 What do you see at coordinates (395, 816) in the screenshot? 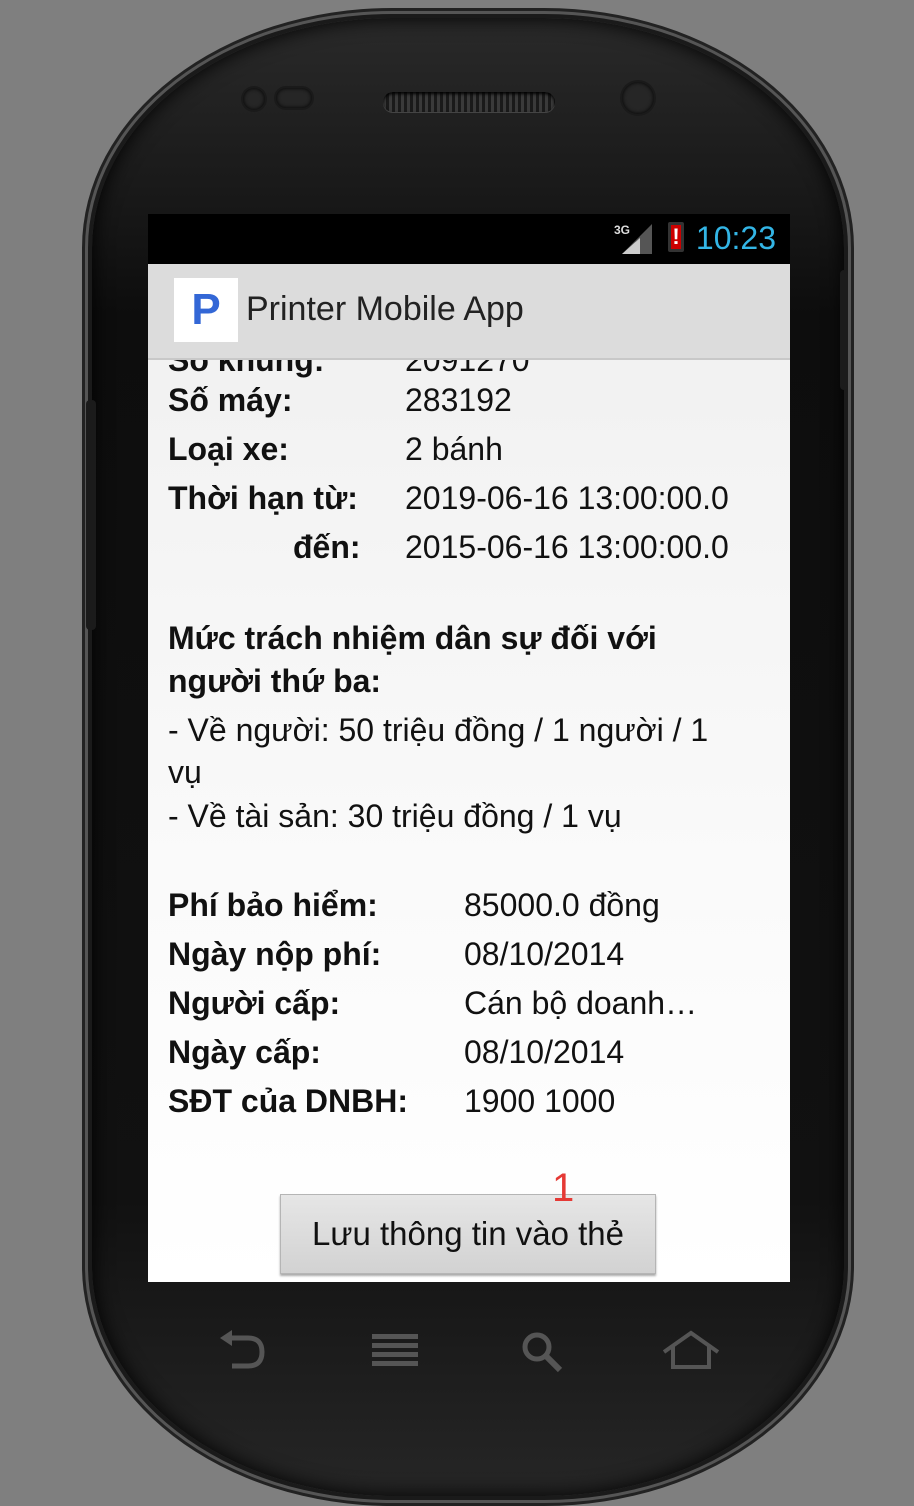
I see `liability-property: - Về tài sản: 30 triệu đồng / 1 vụ` at bounding box center [395, 816].